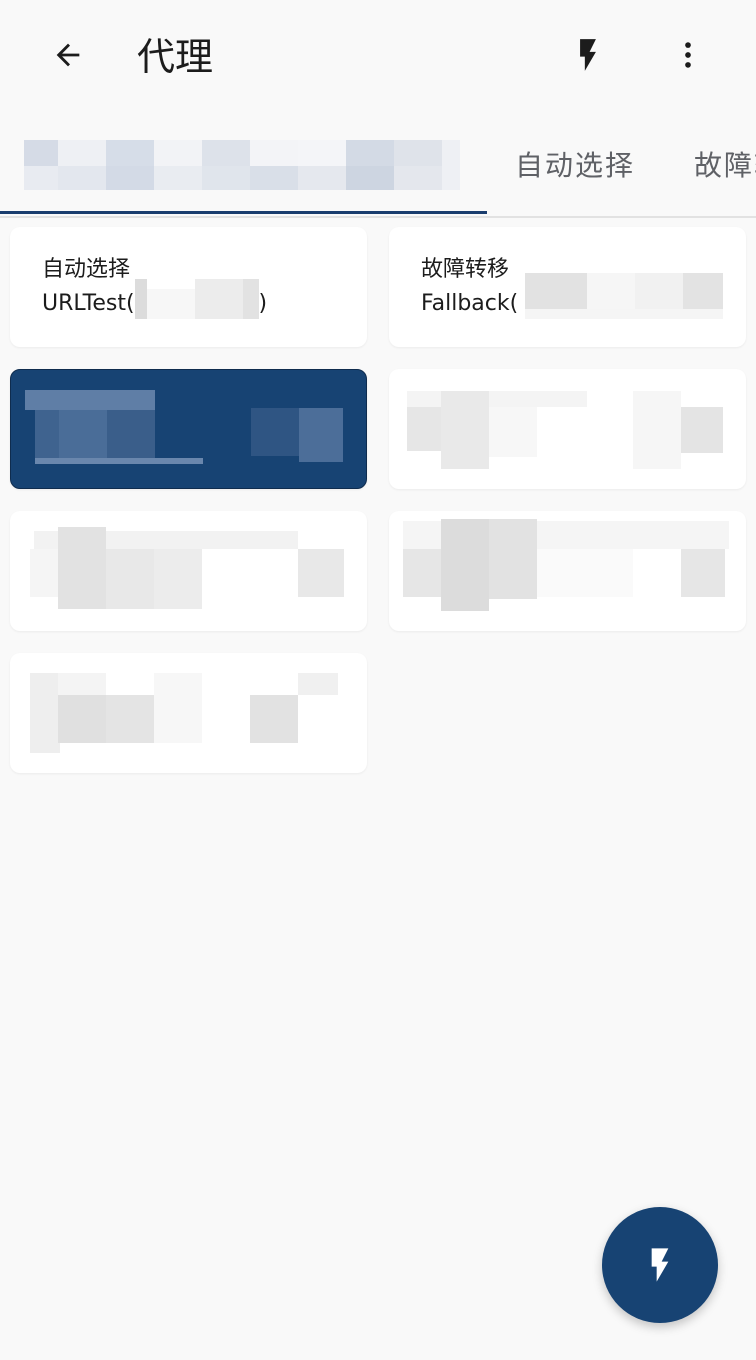 The width and height of the screenshot is (756, 1360). Describe the element at coordinates (378, 56) in the screenshot. I see `top-app-bar: 代理` at that location.